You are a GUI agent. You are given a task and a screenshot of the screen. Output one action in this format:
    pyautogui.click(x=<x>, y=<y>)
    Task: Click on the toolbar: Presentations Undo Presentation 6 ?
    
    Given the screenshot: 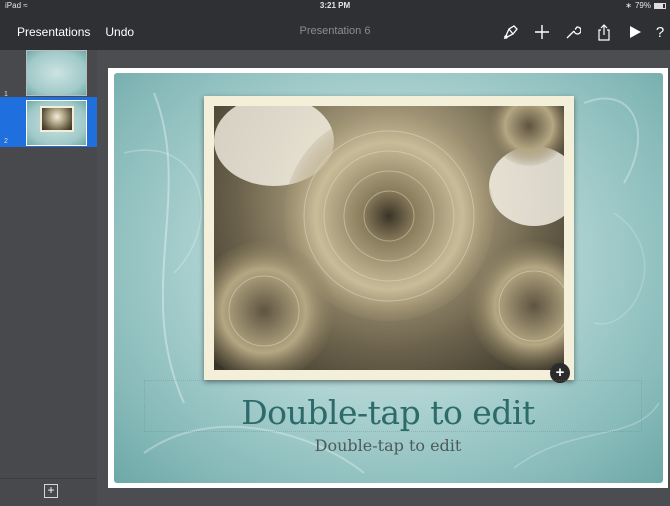 What is the action you would take?
    pyautogui.click(x=335, y=31)
    